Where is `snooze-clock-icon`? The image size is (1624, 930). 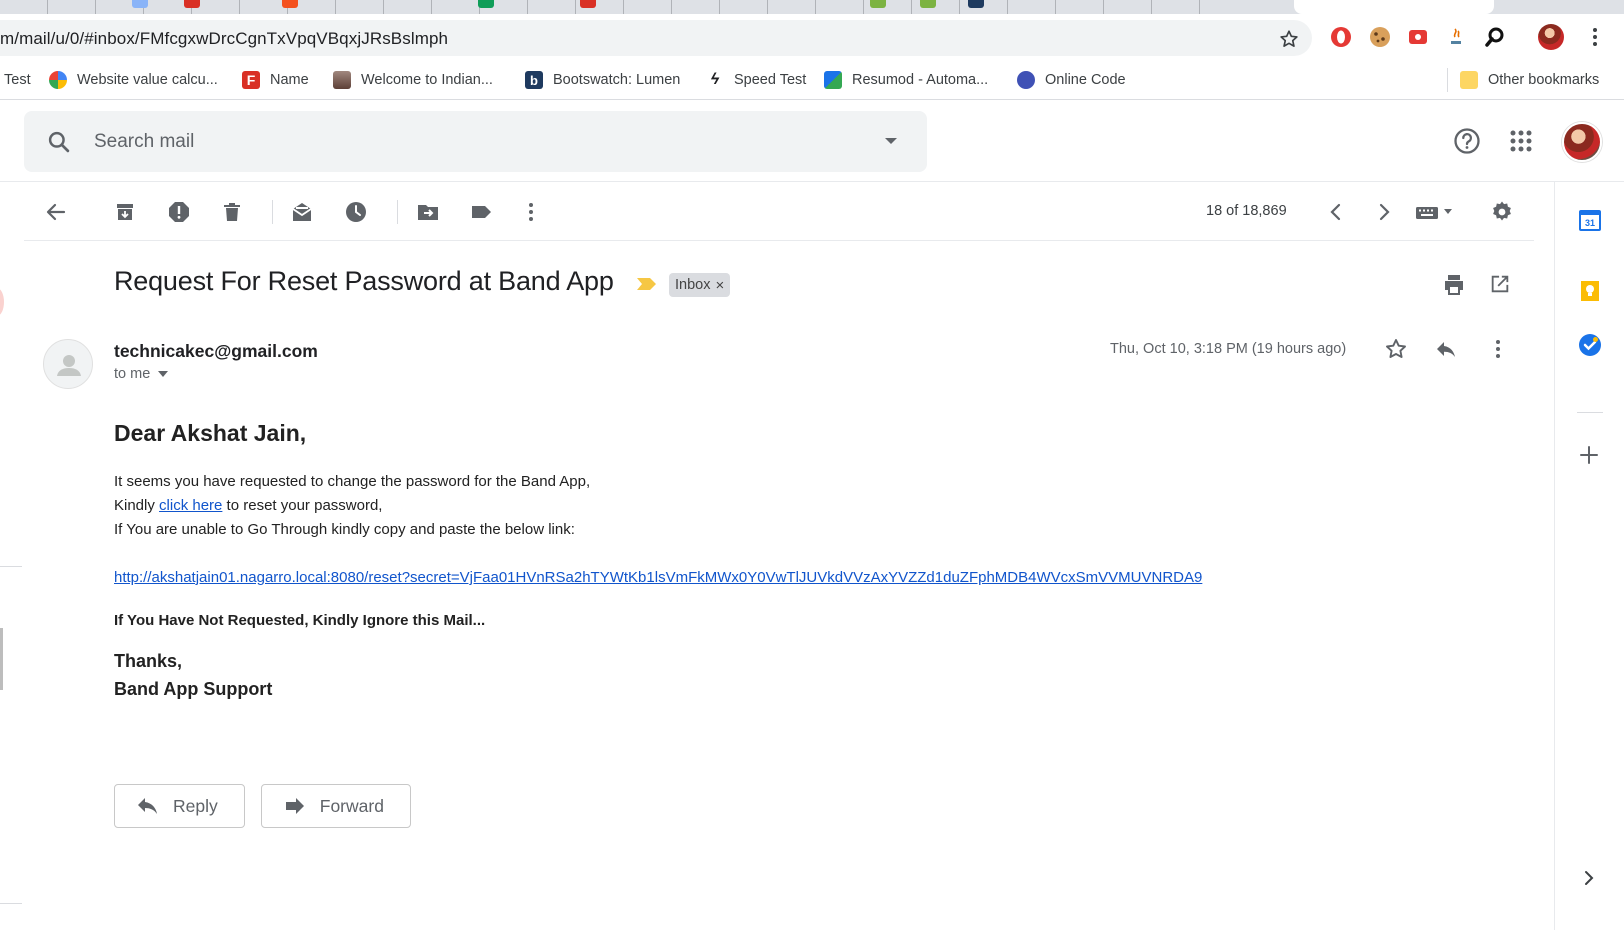 snooze-clock-icon is located at coordinates (356, 212).